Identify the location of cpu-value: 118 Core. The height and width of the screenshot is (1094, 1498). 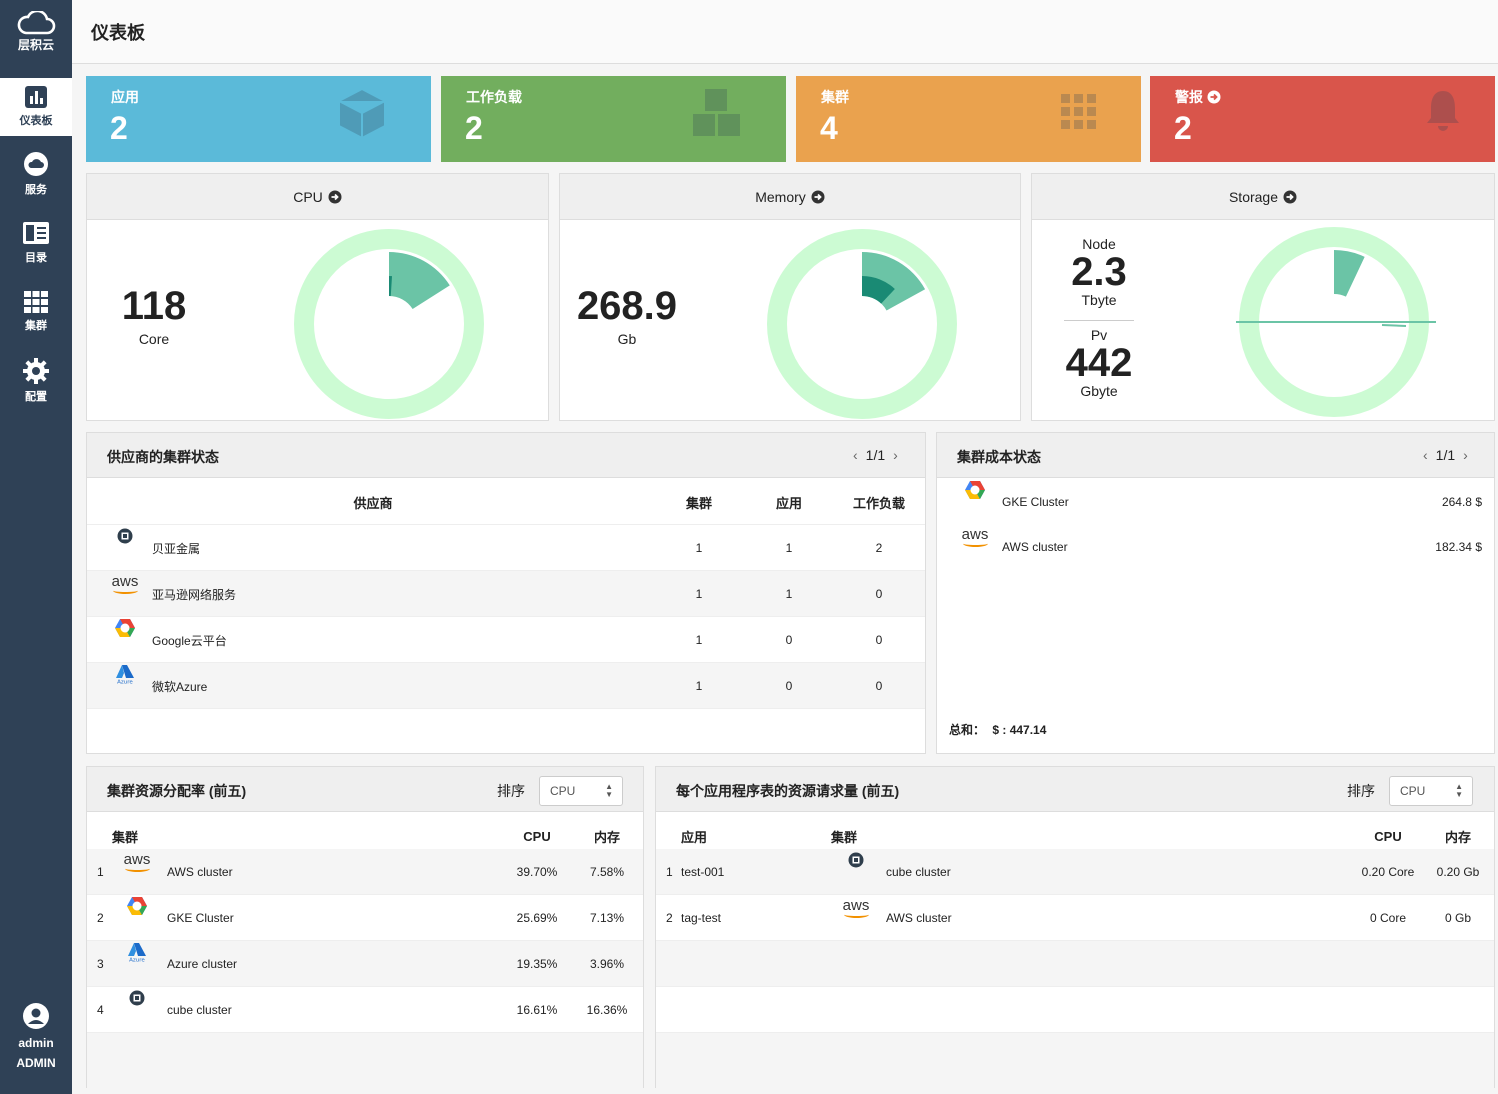
(154, 315).